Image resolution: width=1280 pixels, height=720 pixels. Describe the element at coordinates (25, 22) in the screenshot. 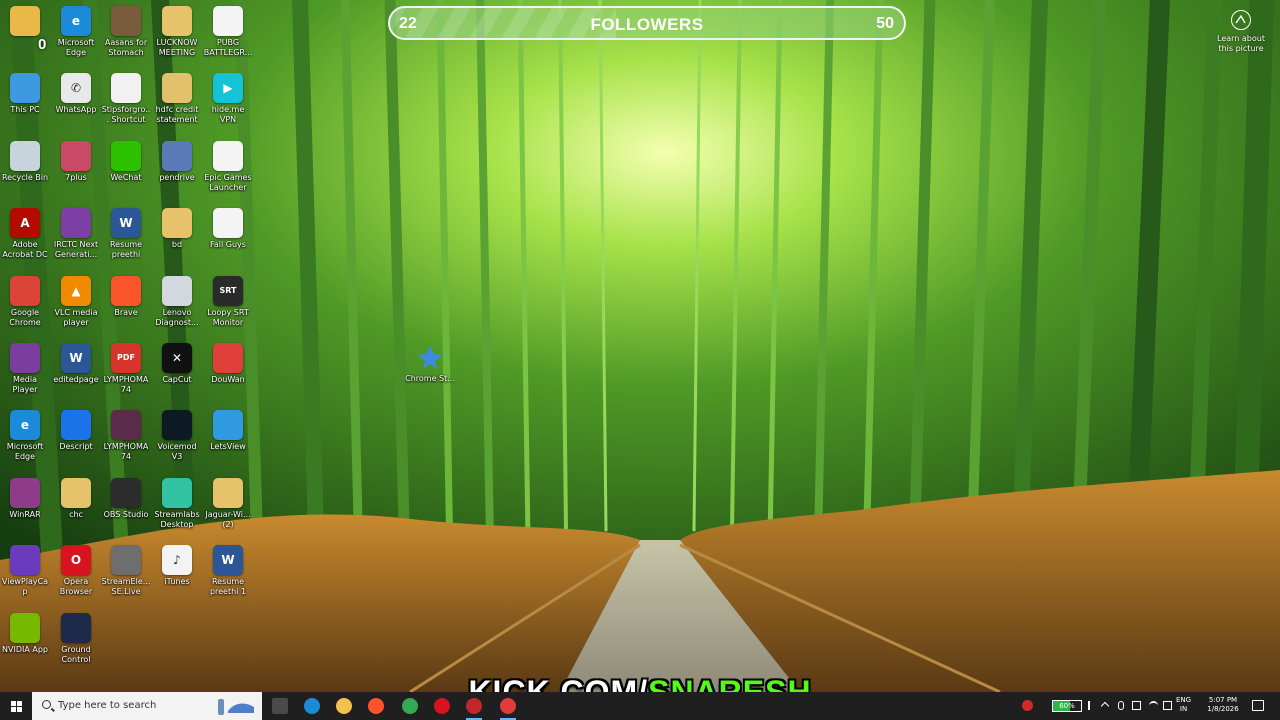

I see `desktop-icon` at that location.